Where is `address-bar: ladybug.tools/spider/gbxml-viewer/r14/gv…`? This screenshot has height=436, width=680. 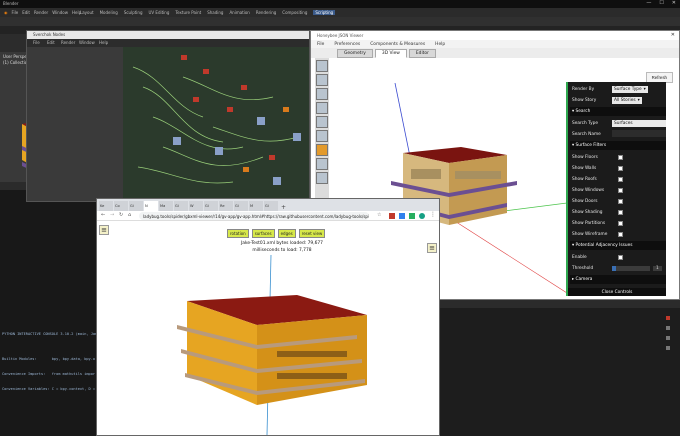 address-bar: ladybug.tools/spider/gbxml-viewer/r14/gv… is located at coordinates (254, 216).